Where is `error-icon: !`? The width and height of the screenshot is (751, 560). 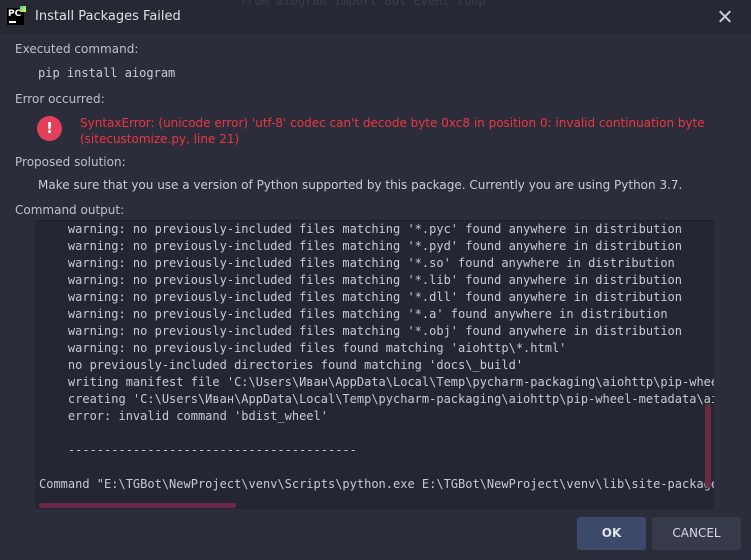
error-icon: ! is located at coordinates (49, 128).